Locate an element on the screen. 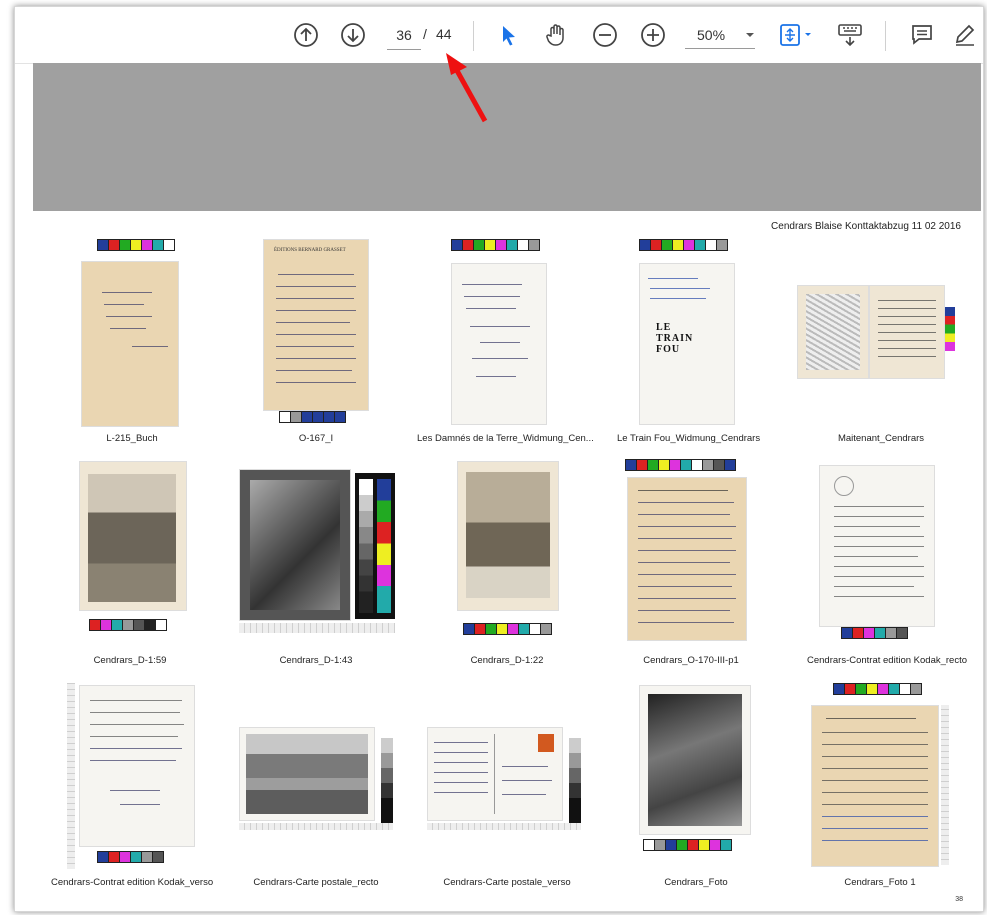 This screenshot has height=915, width=987. thumbnail-caption: Cendrars_Foto is located at coordinates (696, 882).